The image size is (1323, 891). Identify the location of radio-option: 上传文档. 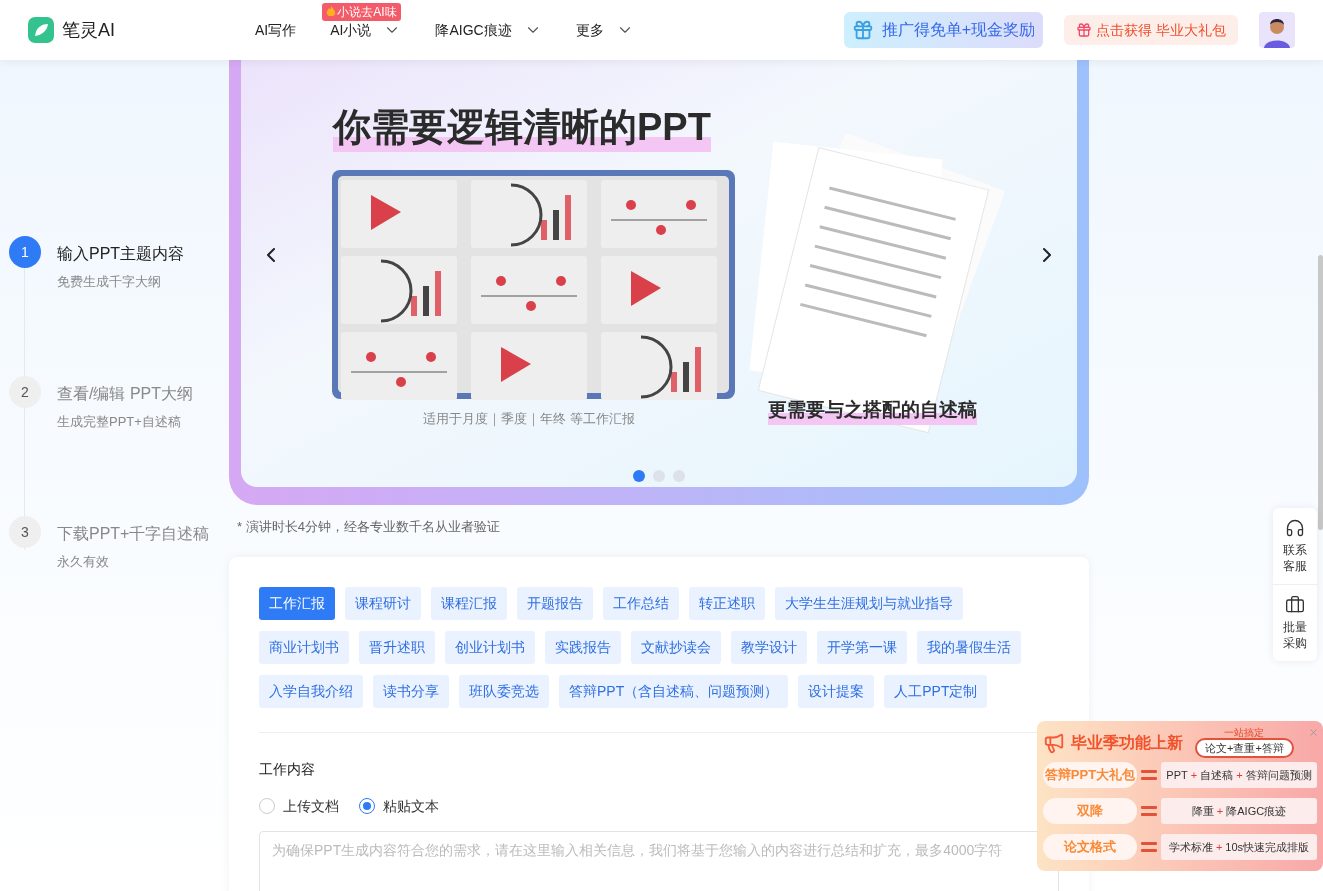
(299, 806).